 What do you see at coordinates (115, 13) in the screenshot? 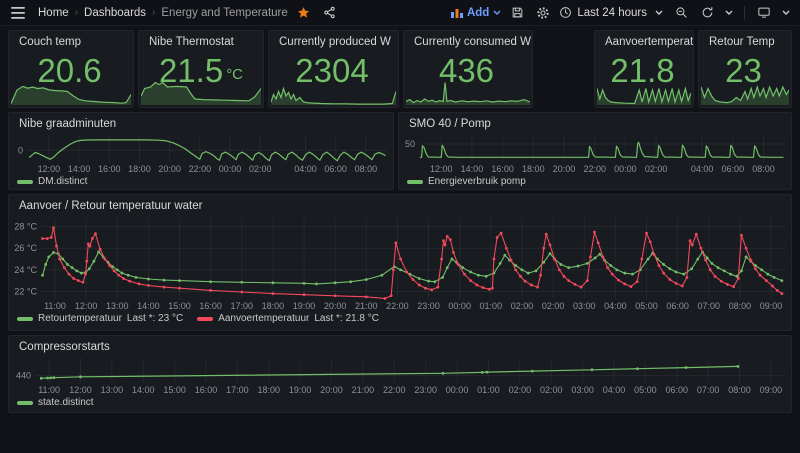
I see `breadcrumb-dashboards: Dashboards` at bounding box center [115, 13].